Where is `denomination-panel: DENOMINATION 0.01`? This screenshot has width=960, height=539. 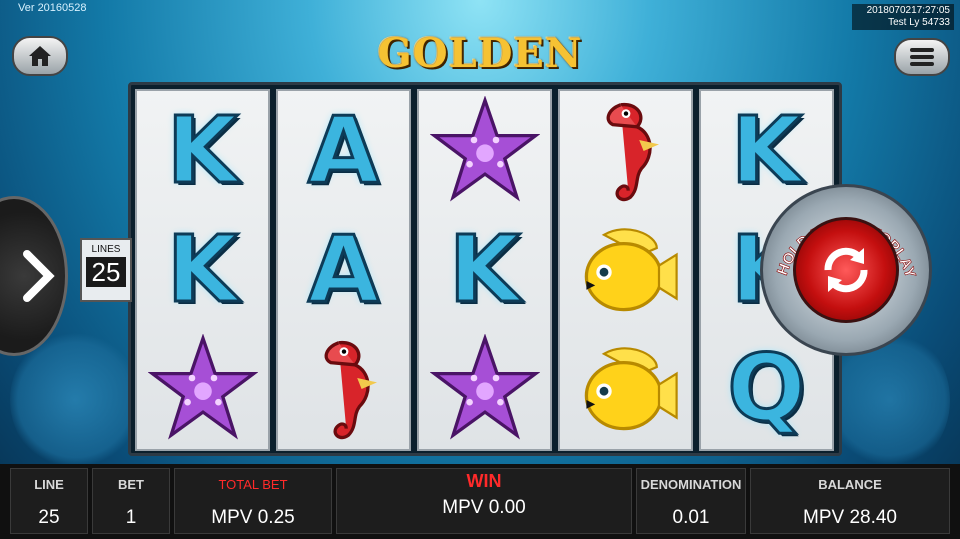 denomination-panel: DENOMINATION 0.01 is located at coordinates (691, 501).